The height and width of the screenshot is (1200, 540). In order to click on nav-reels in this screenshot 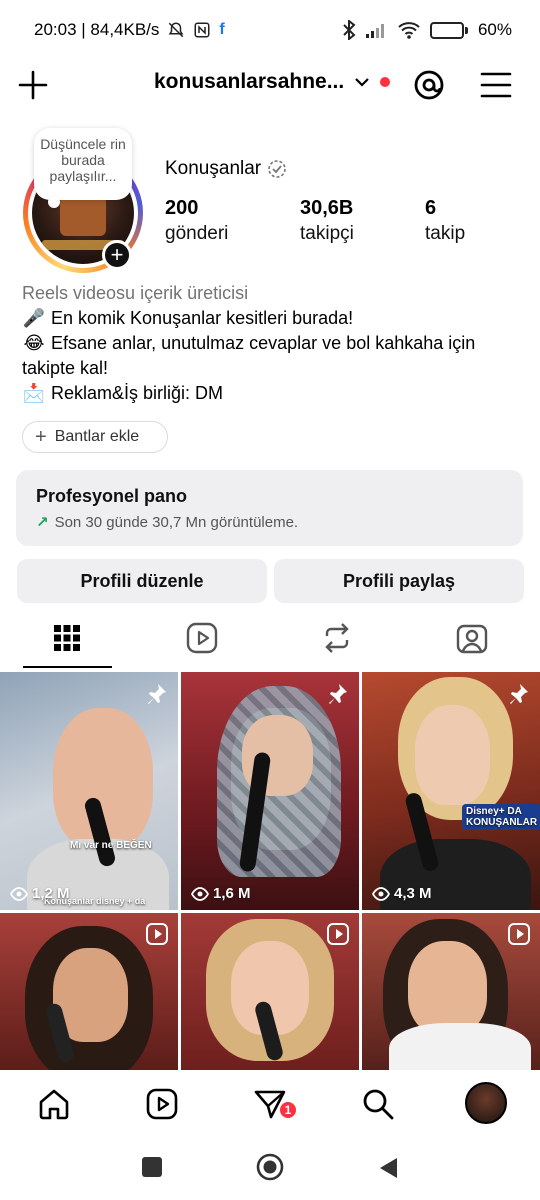, I will do `click(162, 1104)`.